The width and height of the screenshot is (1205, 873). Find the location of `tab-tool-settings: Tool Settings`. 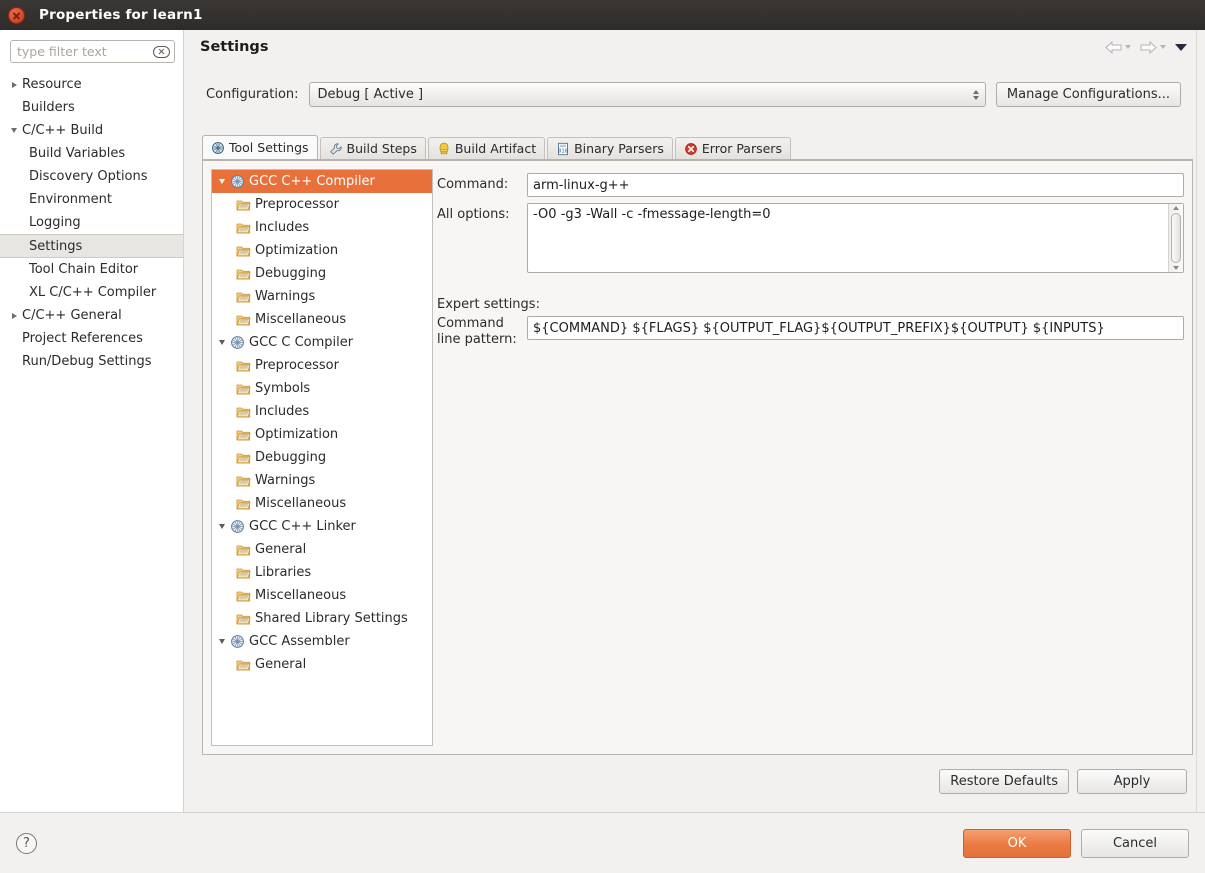

tab-tool-settings: Tool Settings is located at coordinates (260, 147).